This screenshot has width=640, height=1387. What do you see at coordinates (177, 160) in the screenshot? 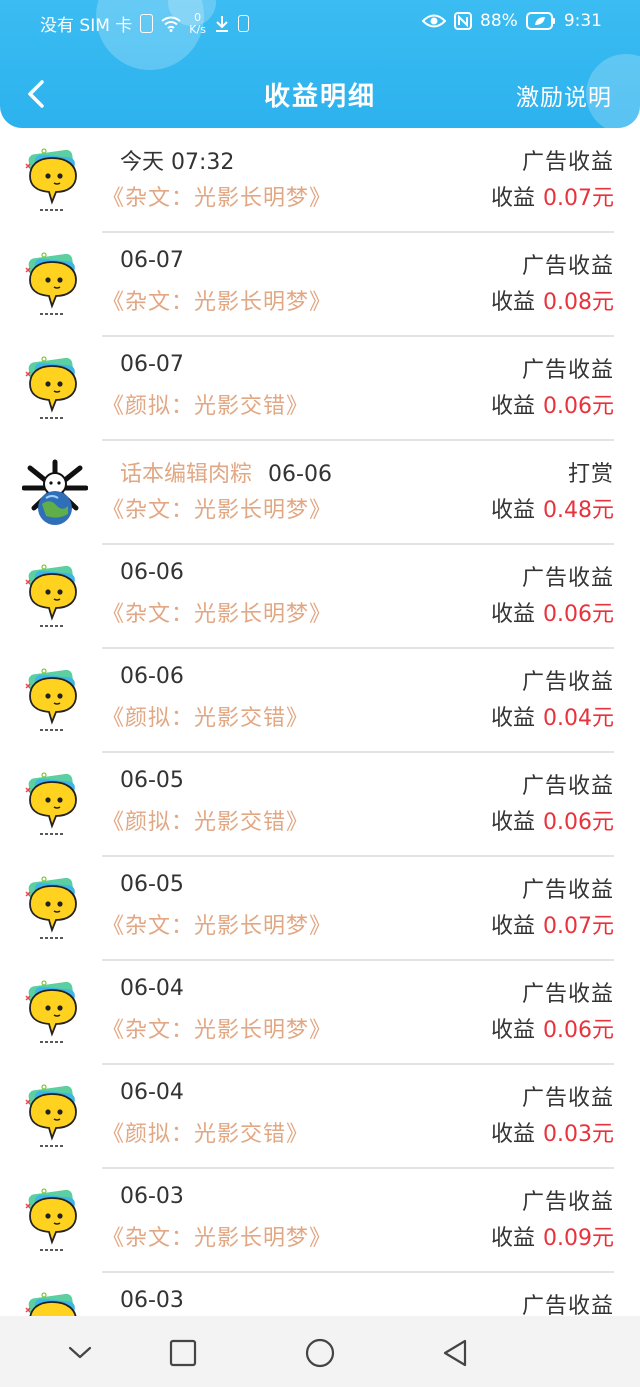
I see `record-meta: 今天 07:32` at bounding box center [177, 160].